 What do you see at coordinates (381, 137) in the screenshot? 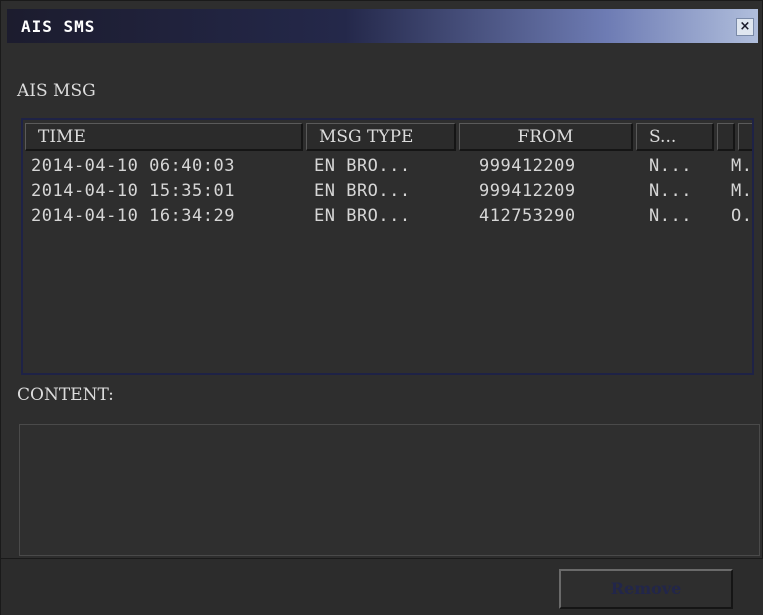
I see `column-header-msg-type: MSG TYPE` at bounding box center [381, 137].